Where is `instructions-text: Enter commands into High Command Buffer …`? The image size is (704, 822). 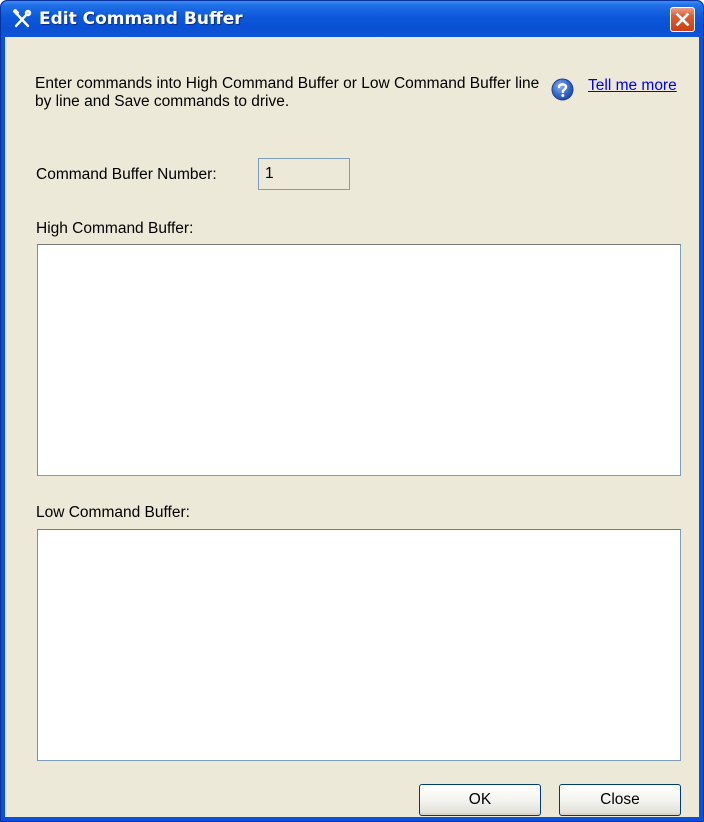 instructions-text: Enter commands into High Command Buffer … is located at coordinates (287, 92).